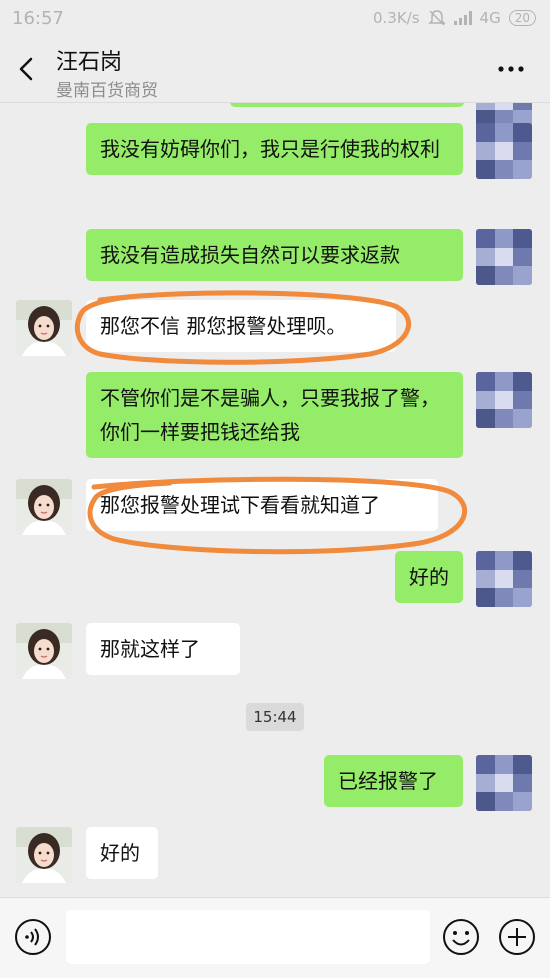 The height and width of the screenshot is (978, 550). I want to click on message-bubble-other: 那您报警处理试下看看就知道了, so click(262, 505).